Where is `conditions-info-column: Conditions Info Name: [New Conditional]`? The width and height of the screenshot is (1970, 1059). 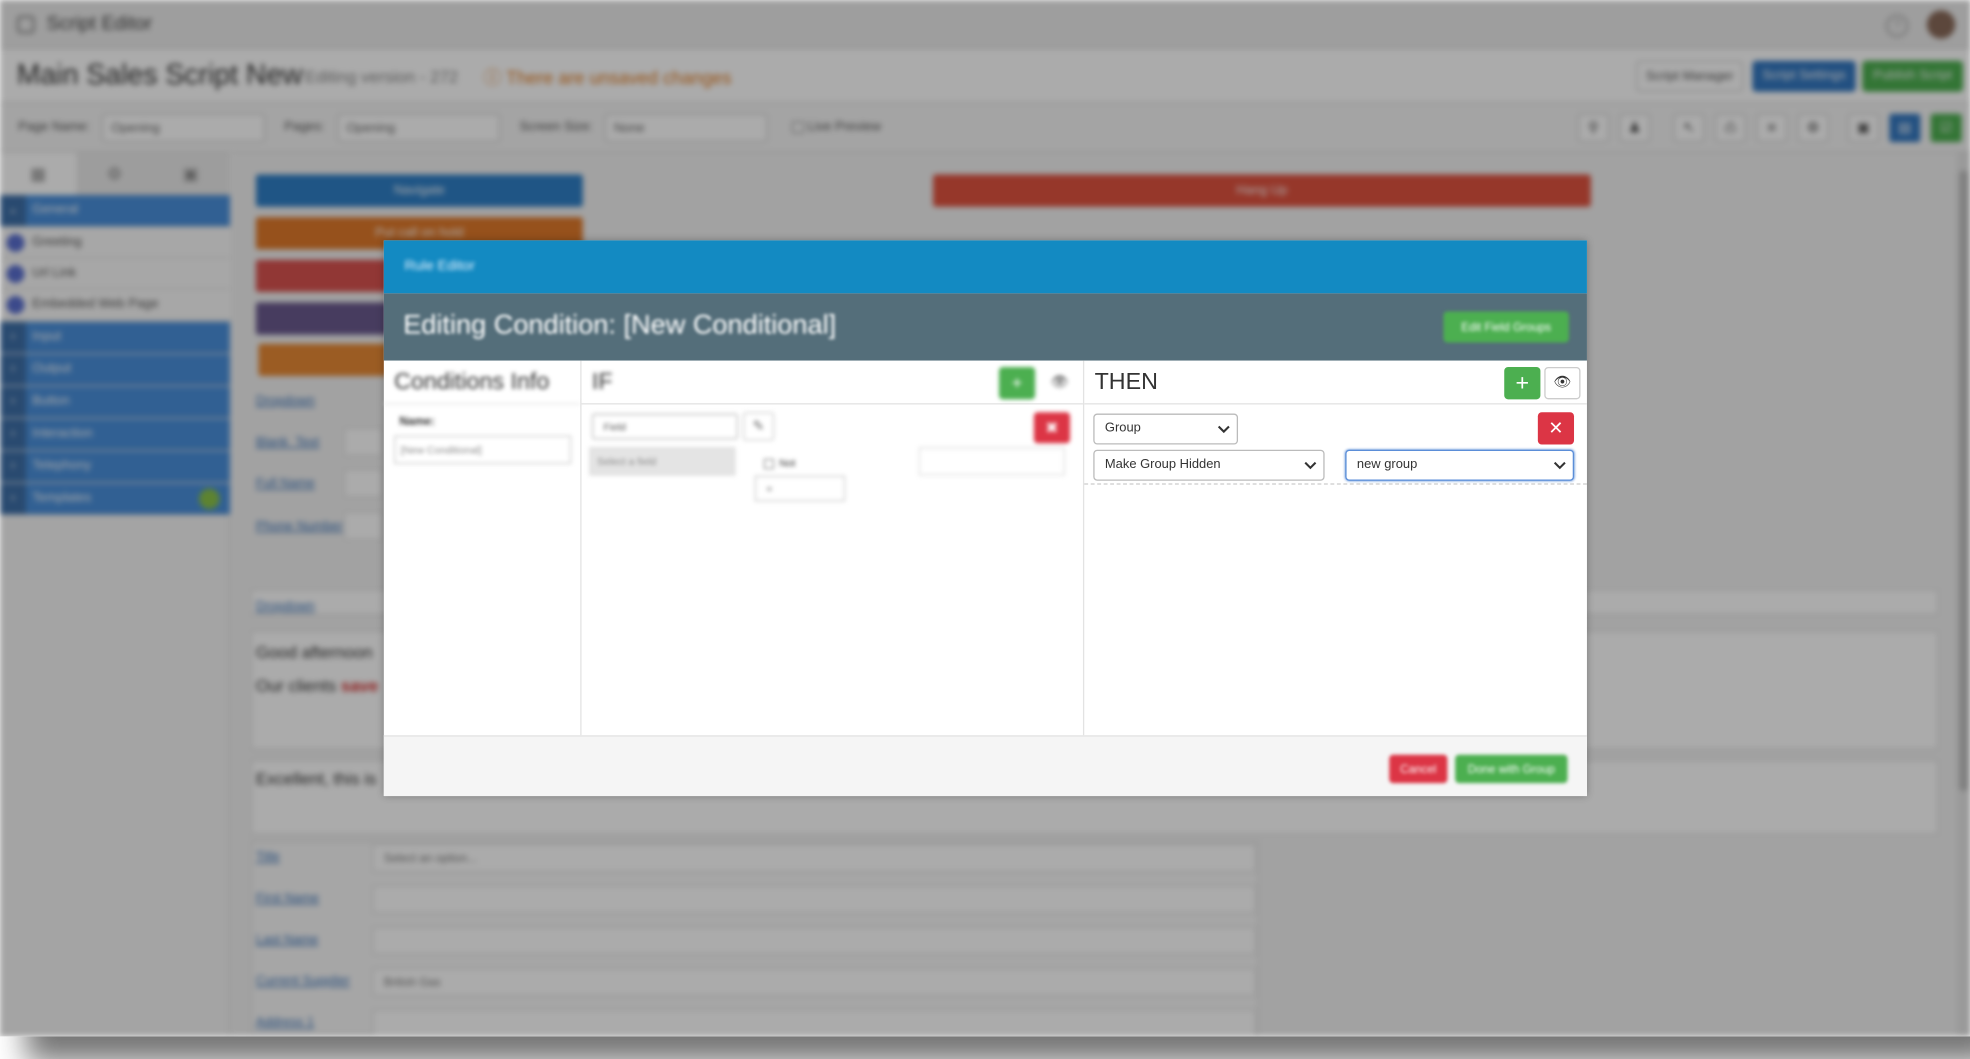
conditions-info-column: Conditions Info Name: [New Conditional] is located at coordinates (482, 548).